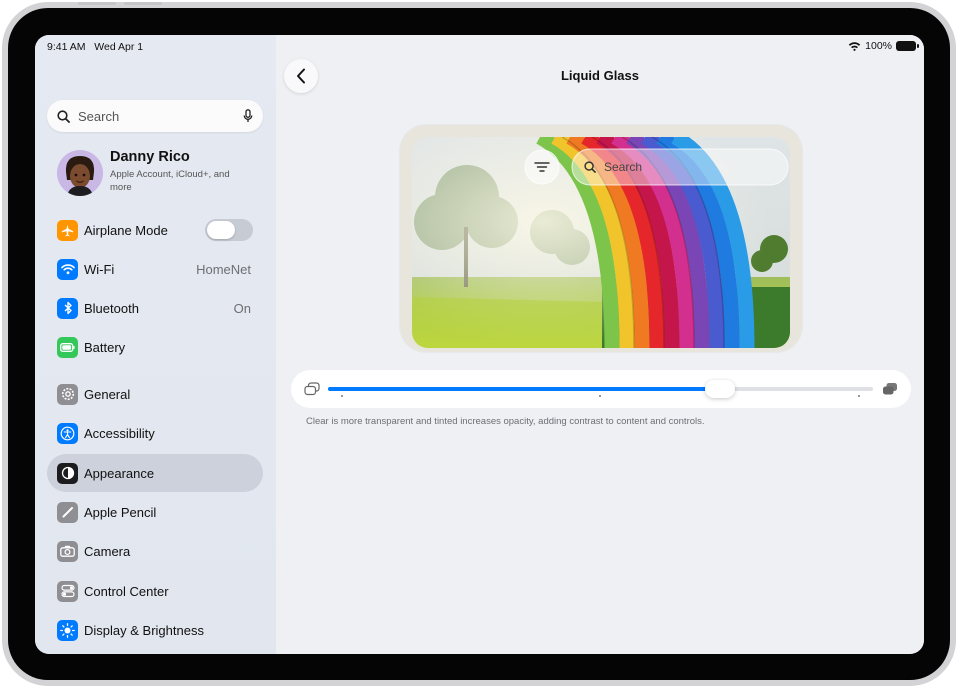 This screenshot has width=960, height=690. I want to click on filter-icon, so click(542, 167).